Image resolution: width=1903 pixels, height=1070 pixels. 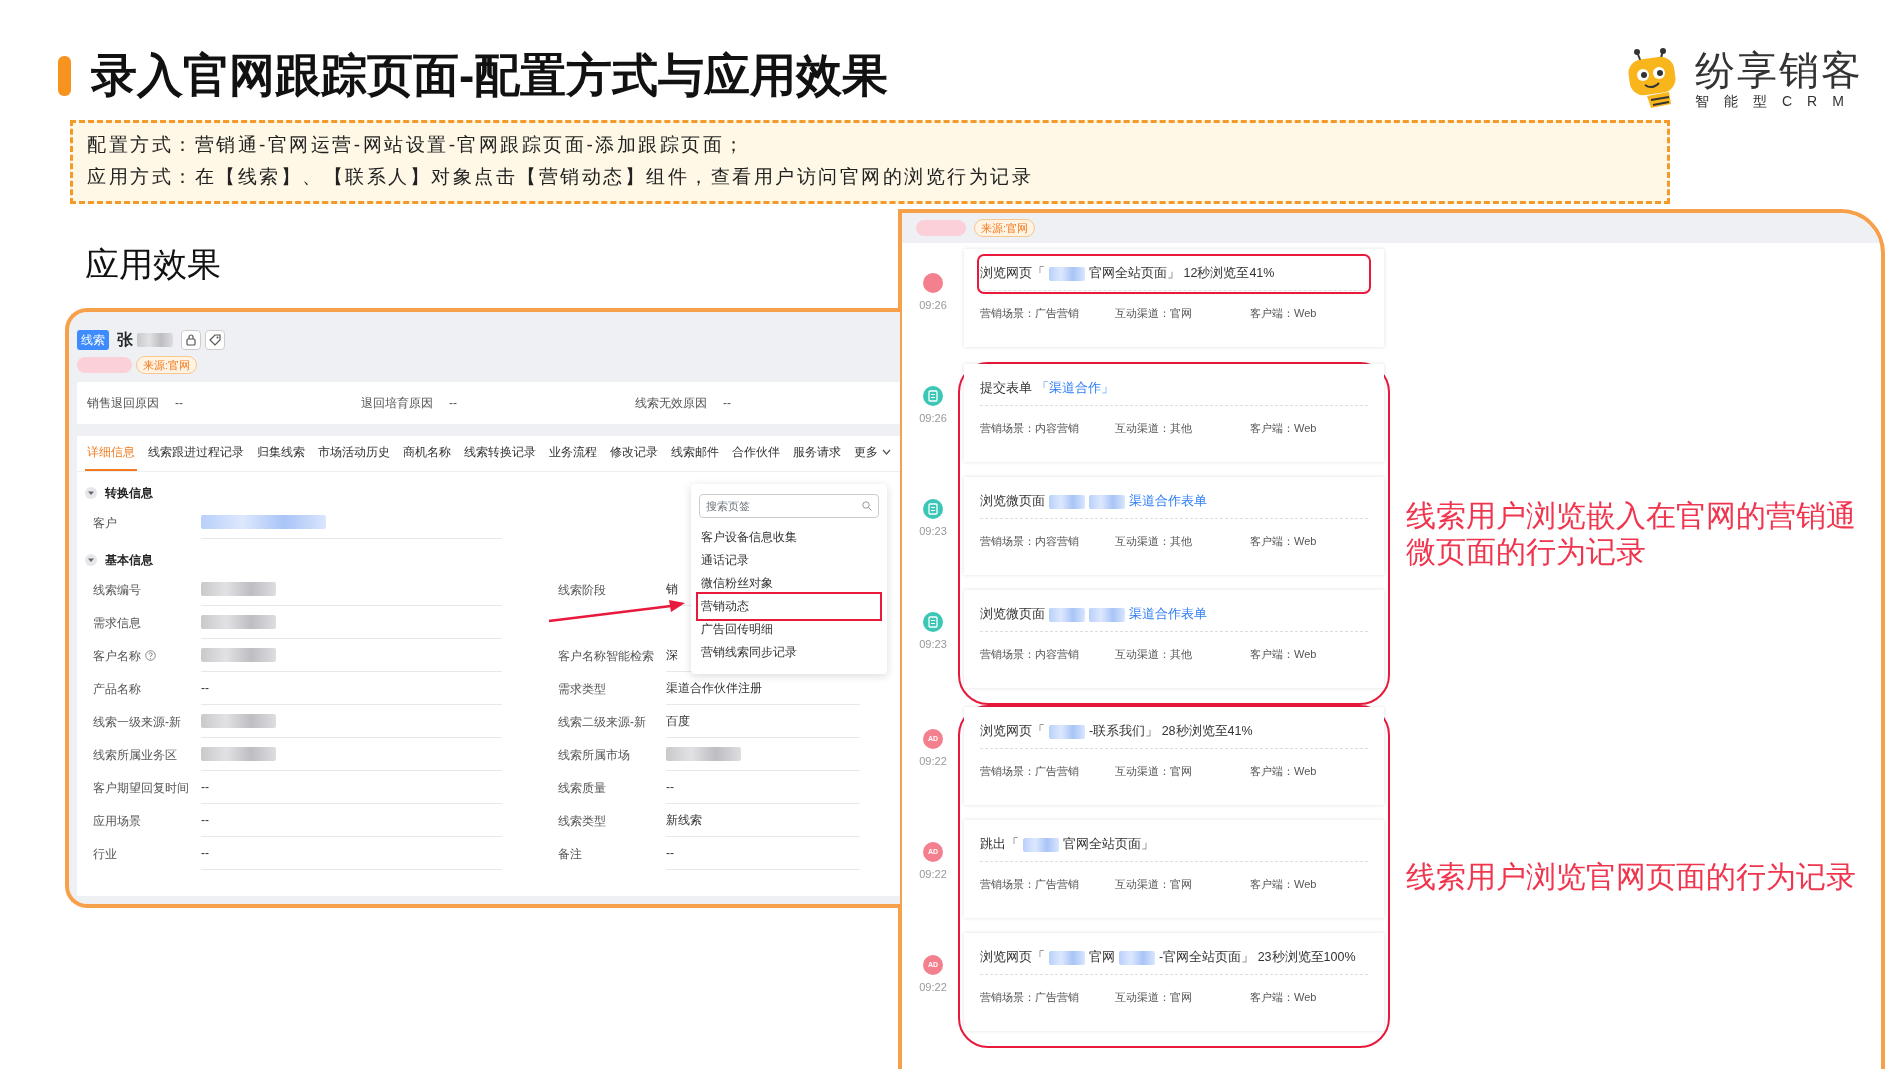 What do you see at coordinates (105, 523) in the screenshot?
I see `field-label: 客户` at bounding box center [105, 523].